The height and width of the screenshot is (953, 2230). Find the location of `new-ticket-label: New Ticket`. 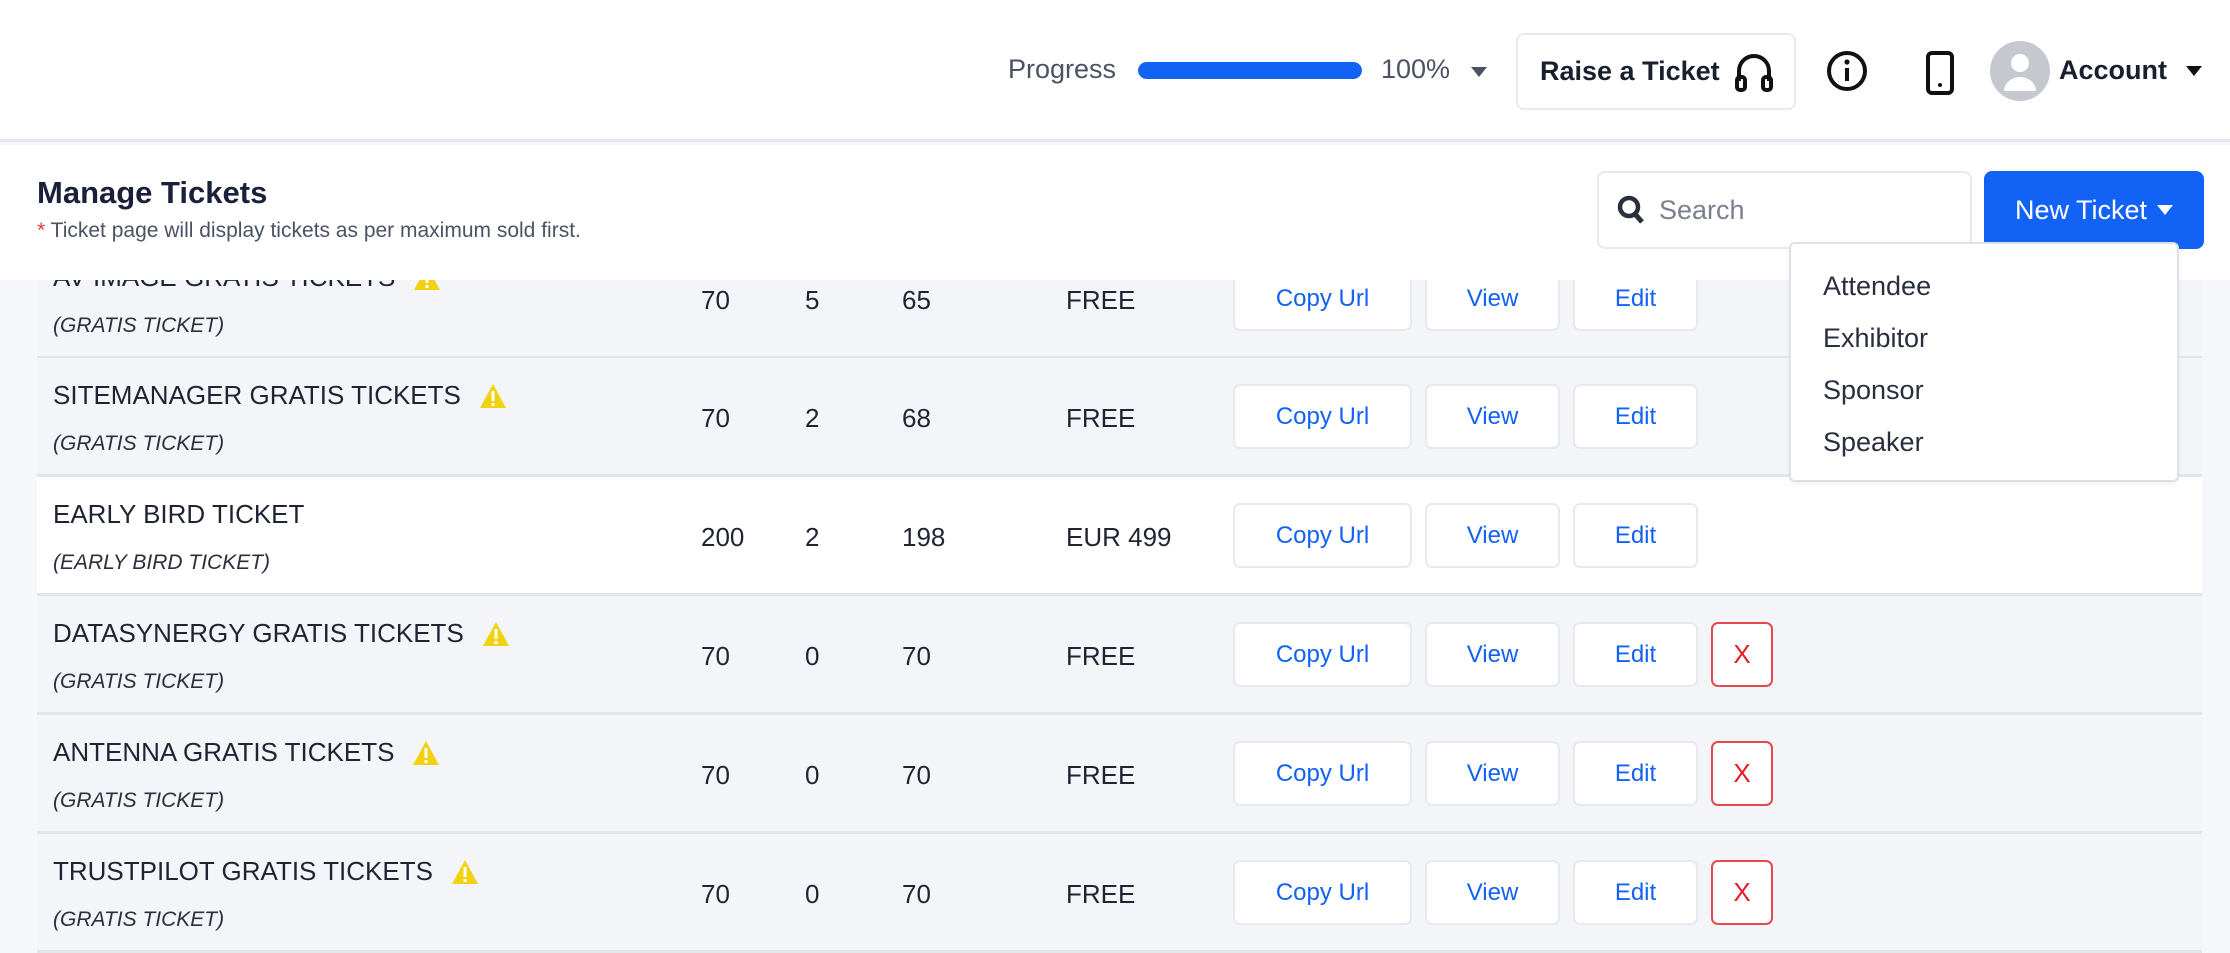

new-ticket-label: New Ticket is located at coordinates (2081, 209).